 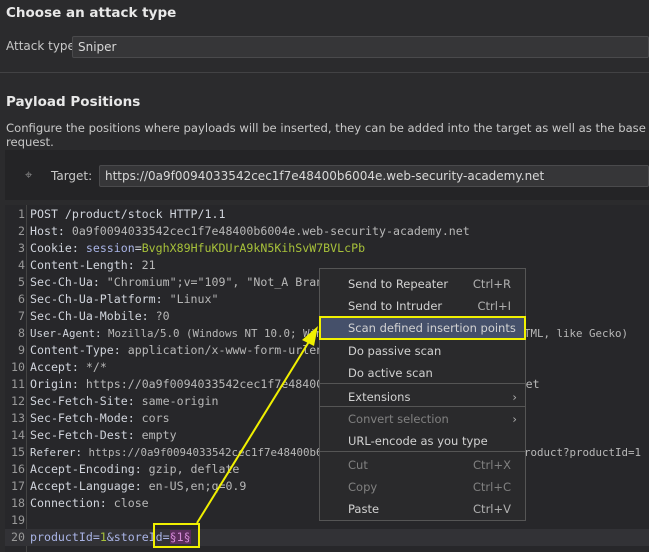 I want to click on annotation-arrow, so click(x=257, y=425).